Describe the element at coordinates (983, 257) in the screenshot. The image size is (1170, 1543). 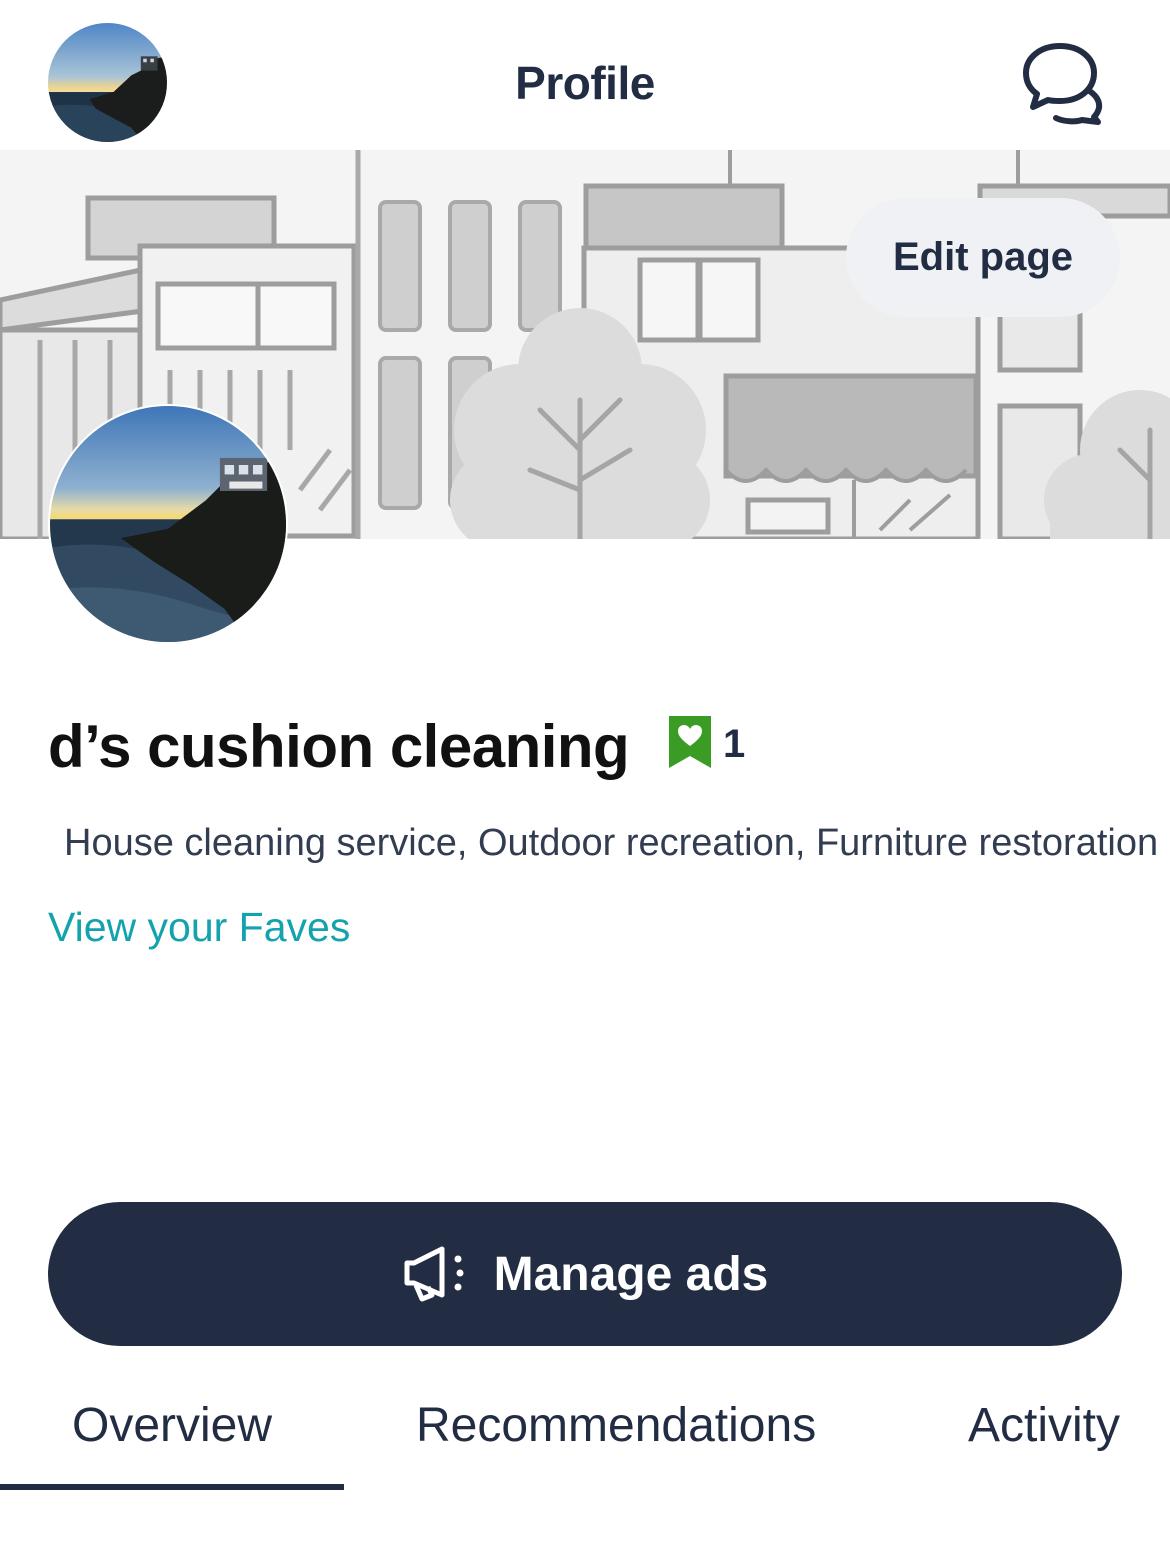
I see `edit-page-button: Edit page` at that location.